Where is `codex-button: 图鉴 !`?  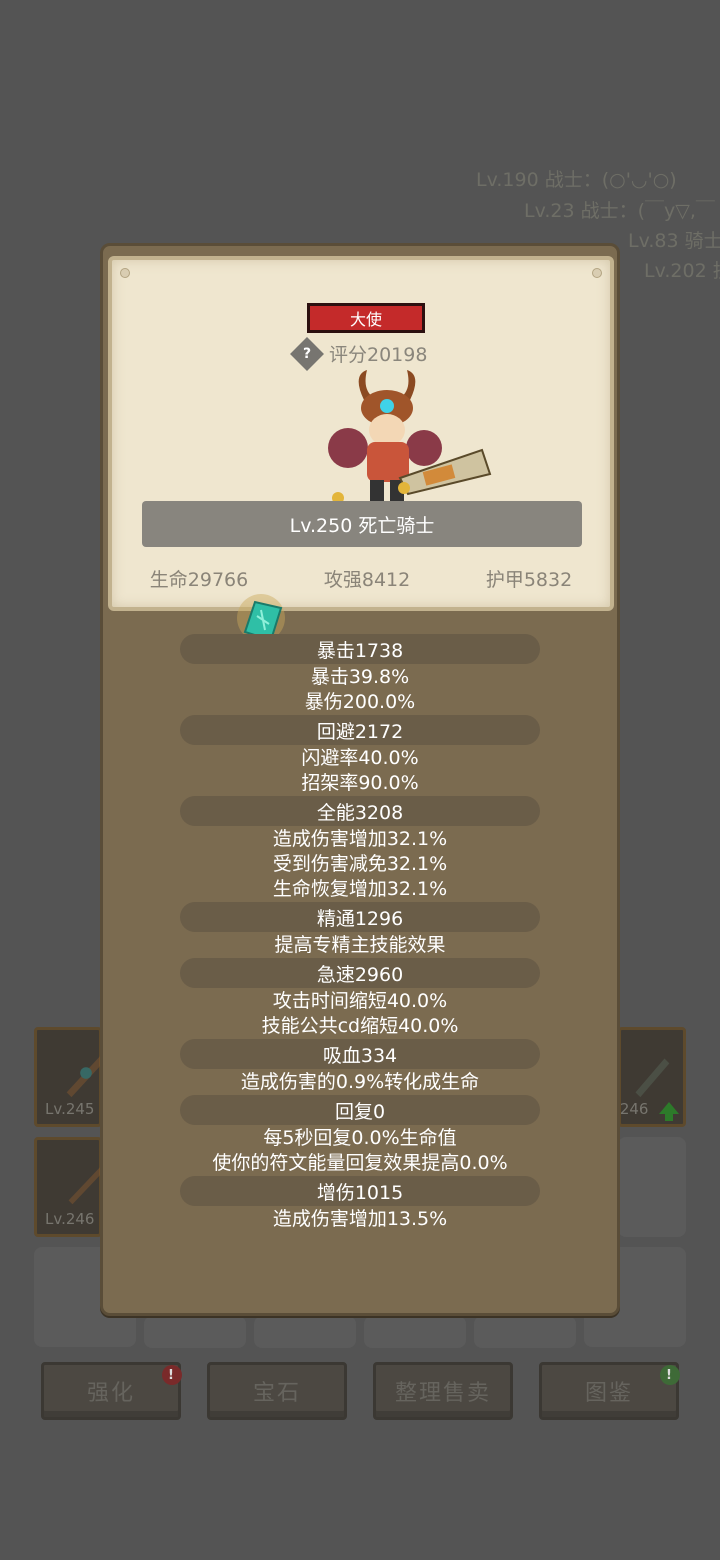
codex-button: 图鉴 ! is located at coordinates (609, 1391).